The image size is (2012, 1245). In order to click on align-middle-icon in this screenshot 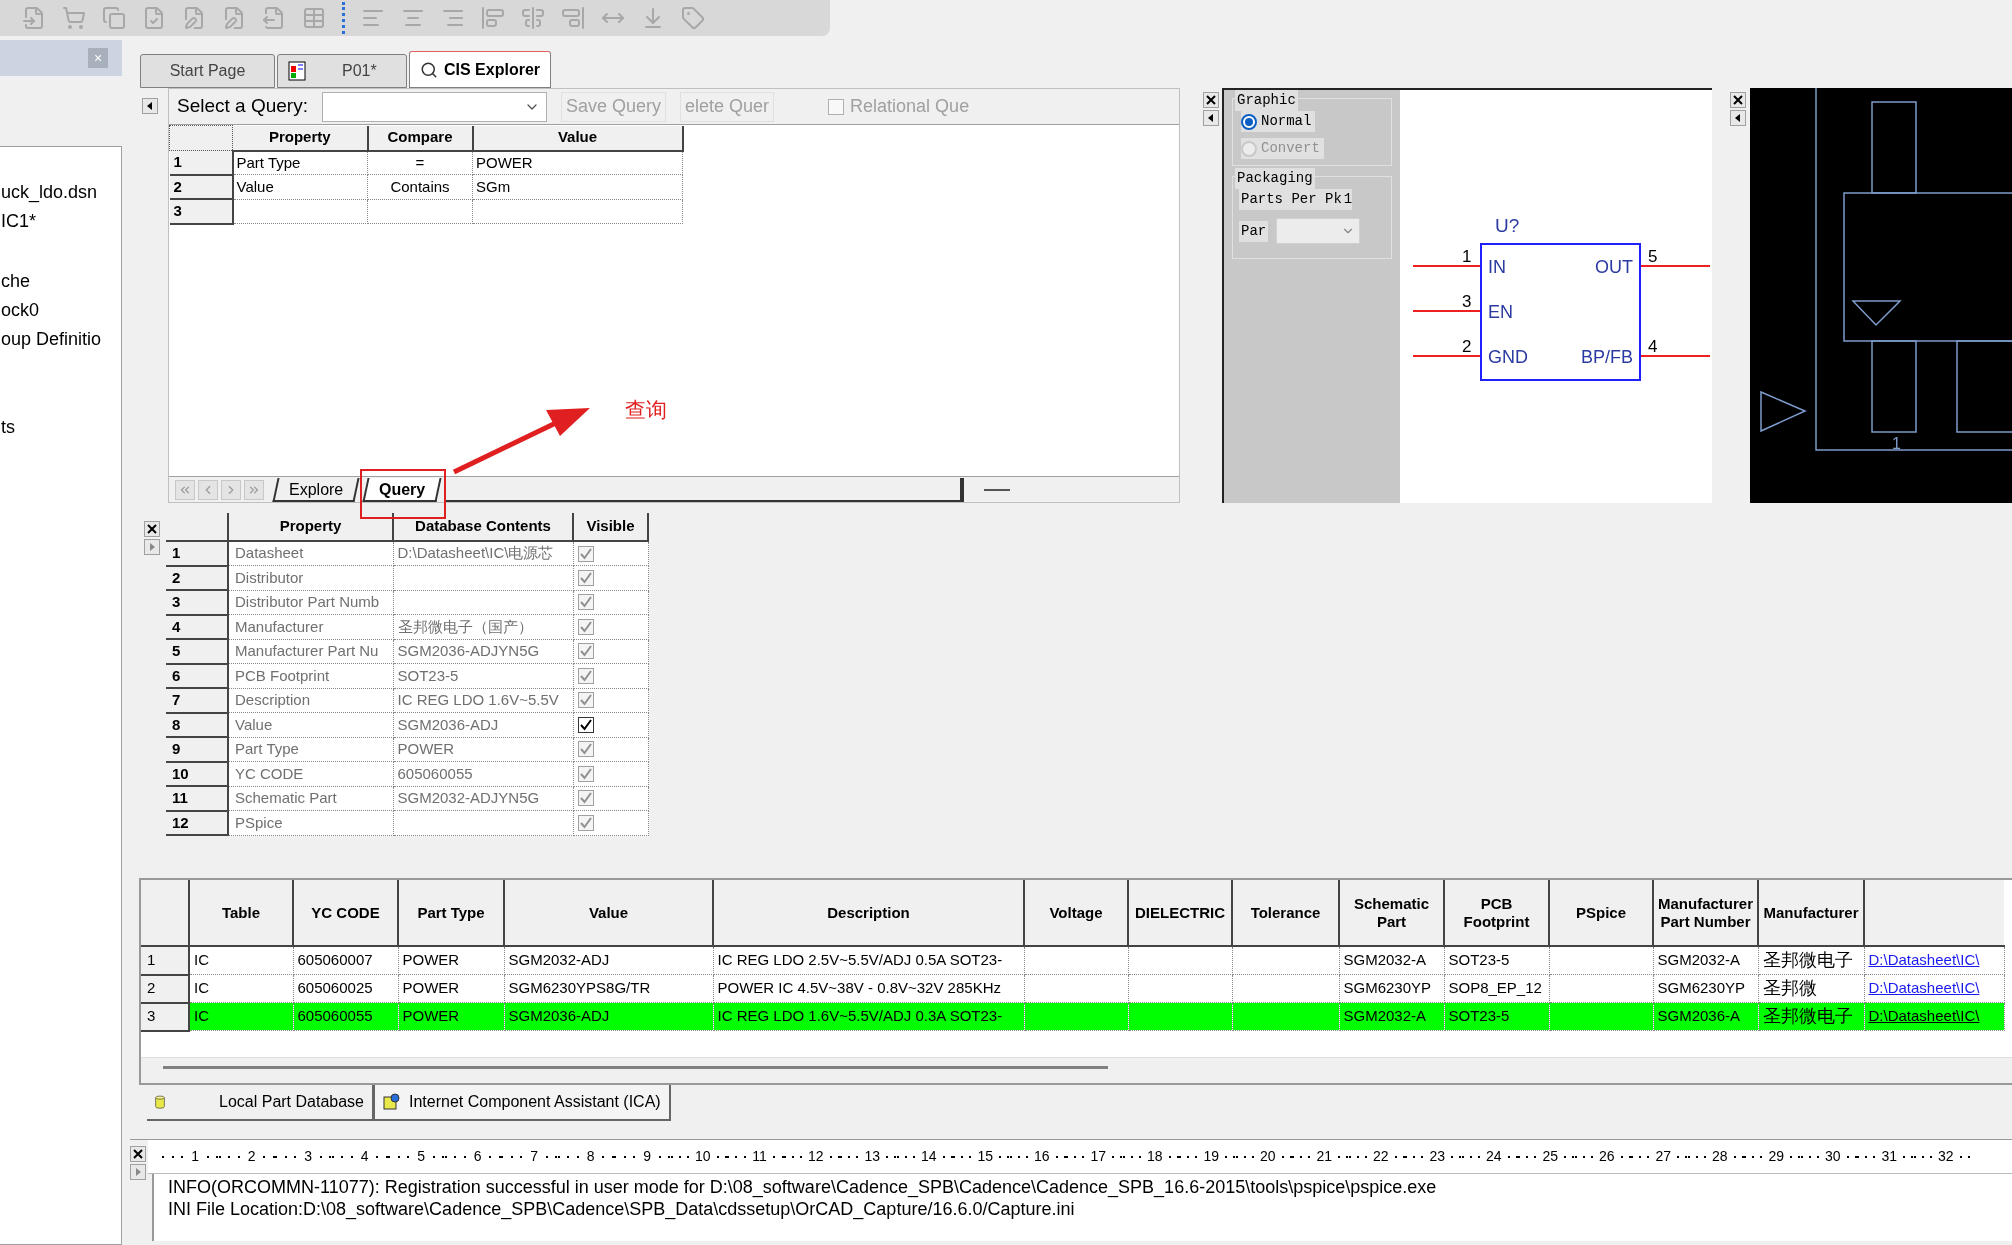, I will do `click(533, 18)`.